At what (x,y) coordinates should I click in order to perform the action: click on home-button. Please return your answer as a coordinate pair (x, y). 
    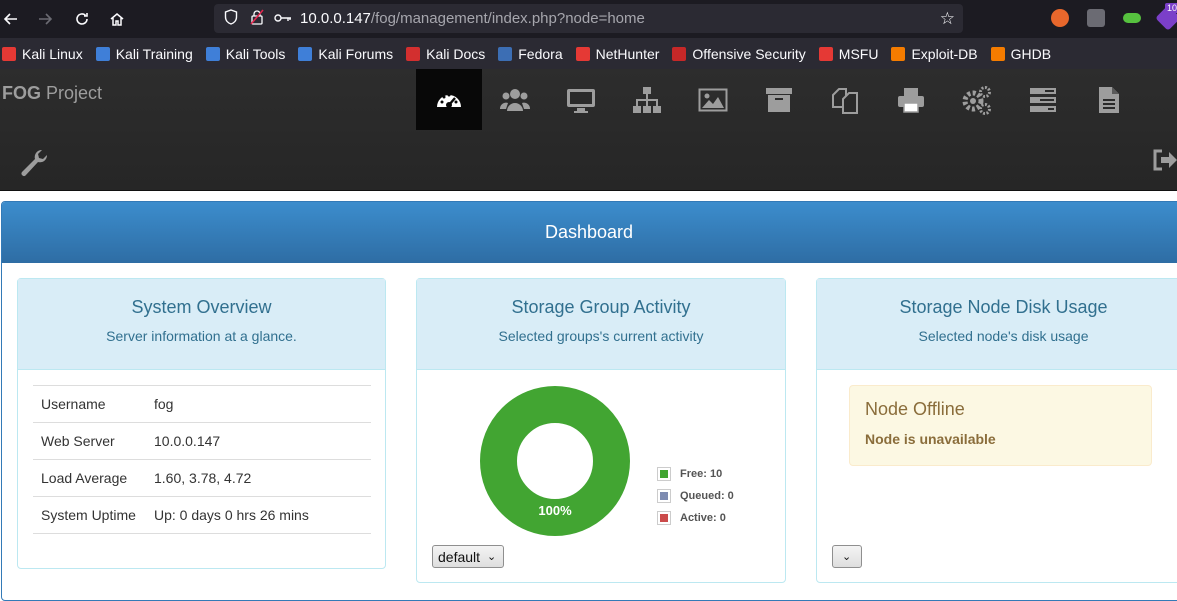
    Looking at the image, I should click on (117, 19).